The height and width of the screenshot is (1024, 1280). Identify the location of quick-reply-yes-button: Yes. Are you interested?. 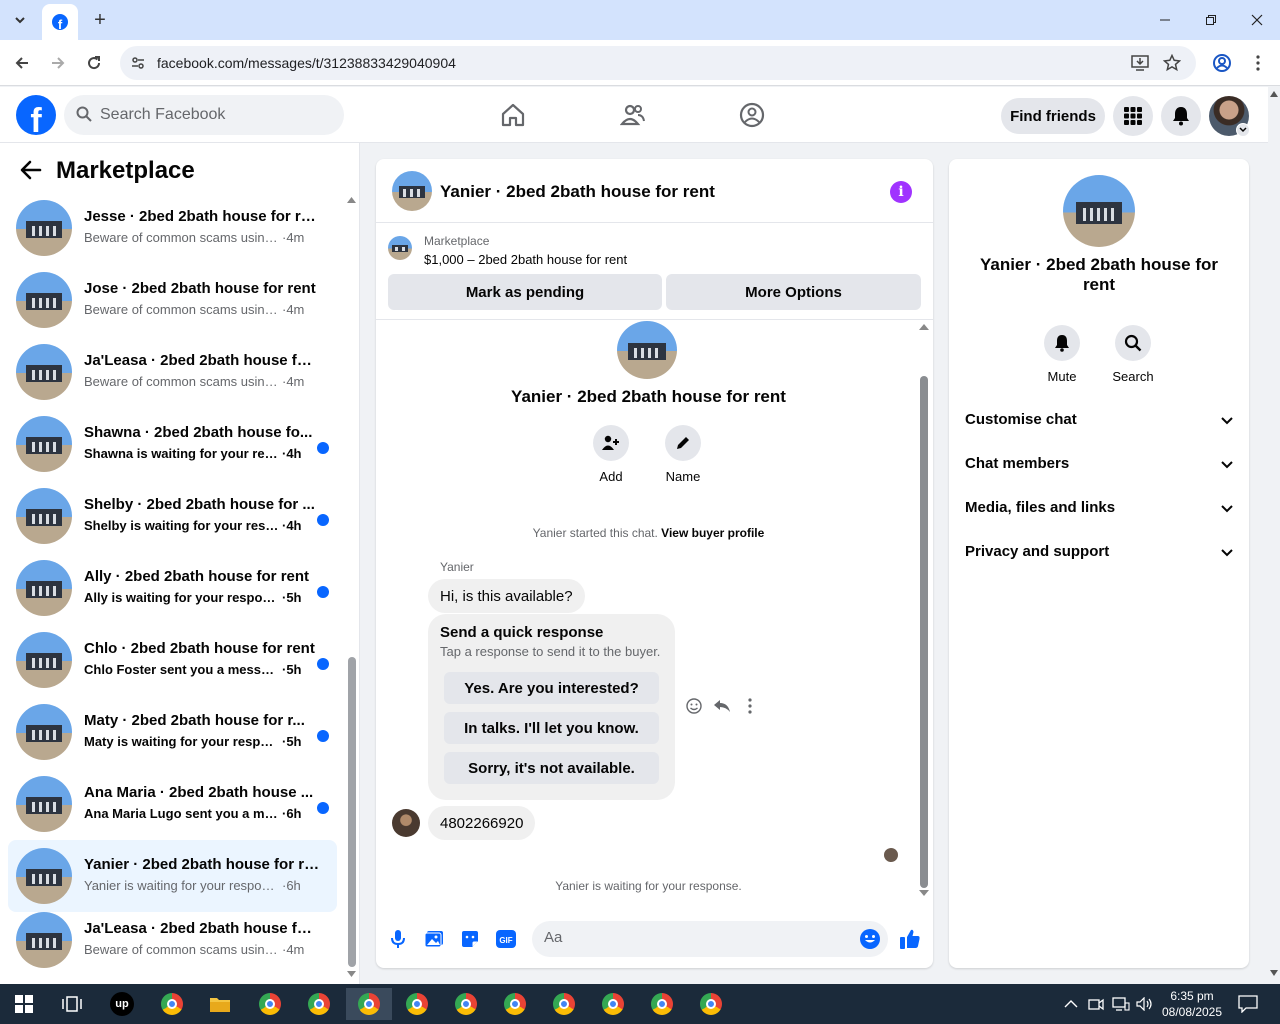
(551, 688).